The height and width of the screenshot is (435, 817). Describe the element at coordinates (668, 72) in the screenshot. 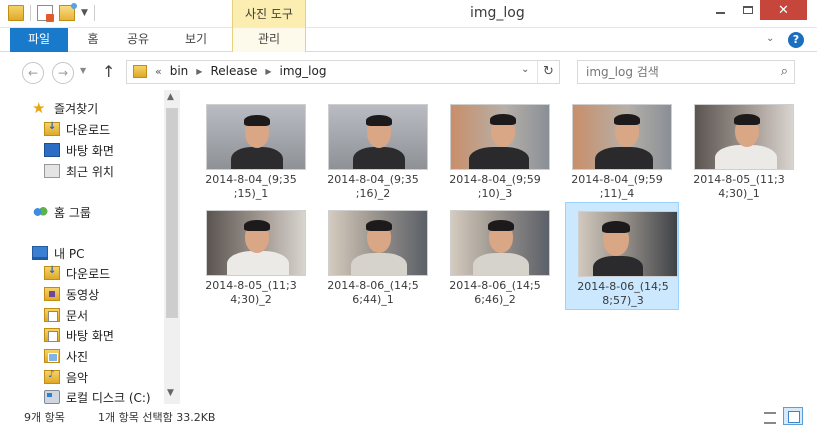

I see `search-input` at that location.